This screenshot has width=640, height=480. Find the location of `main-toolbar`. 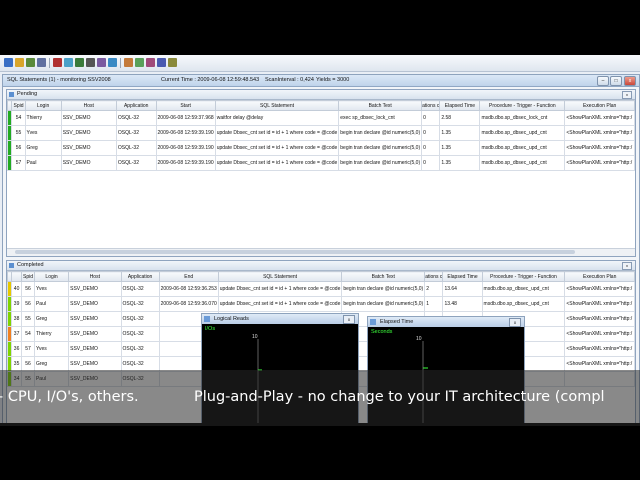

main-toolbar is located at coordinates (320, 63).